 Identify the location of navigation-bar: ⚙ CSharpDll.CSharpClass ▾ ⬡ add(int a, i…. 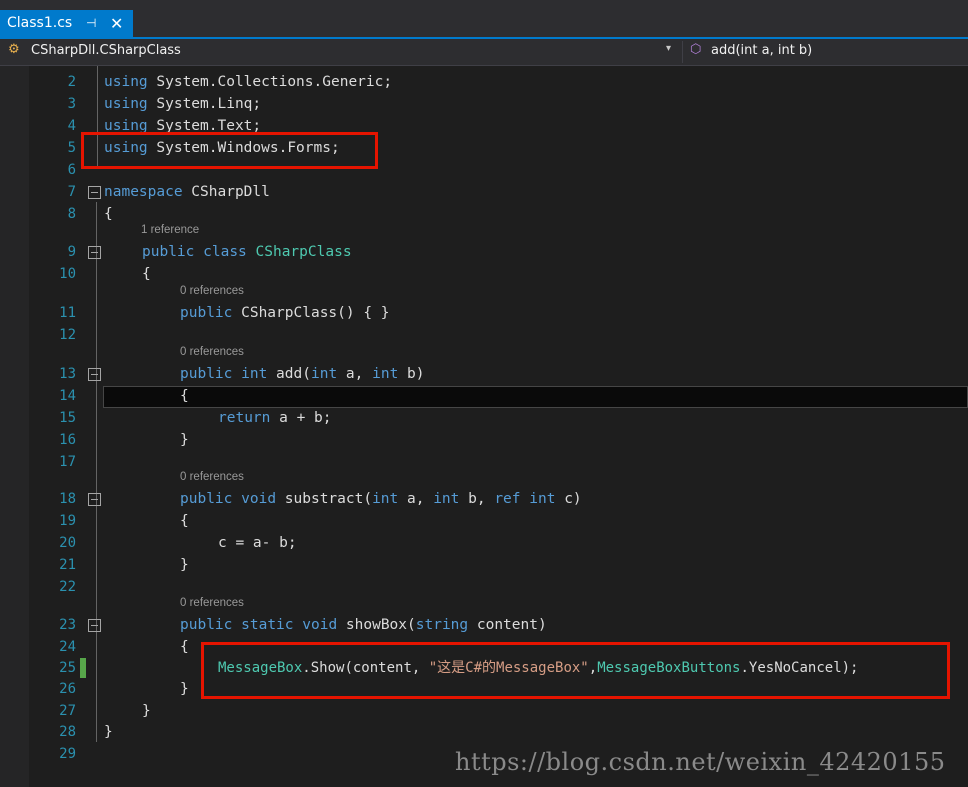
(484, 52).